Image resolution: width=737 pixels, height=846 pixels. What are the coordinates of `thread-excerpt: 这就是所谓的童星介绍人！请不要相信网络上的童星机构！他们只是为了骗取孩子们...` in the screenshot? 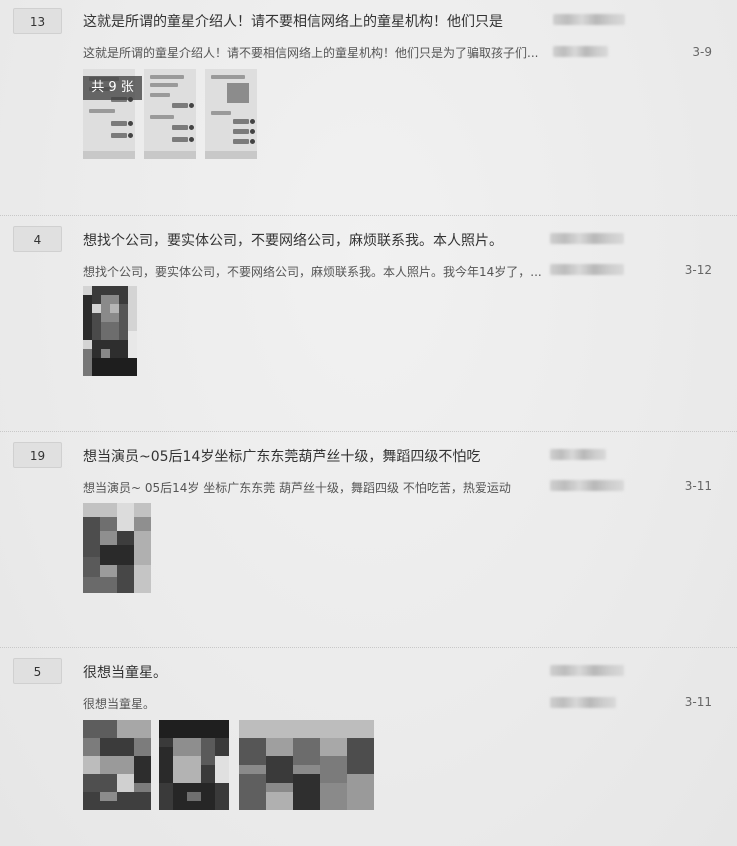 It's located at (311, 53).